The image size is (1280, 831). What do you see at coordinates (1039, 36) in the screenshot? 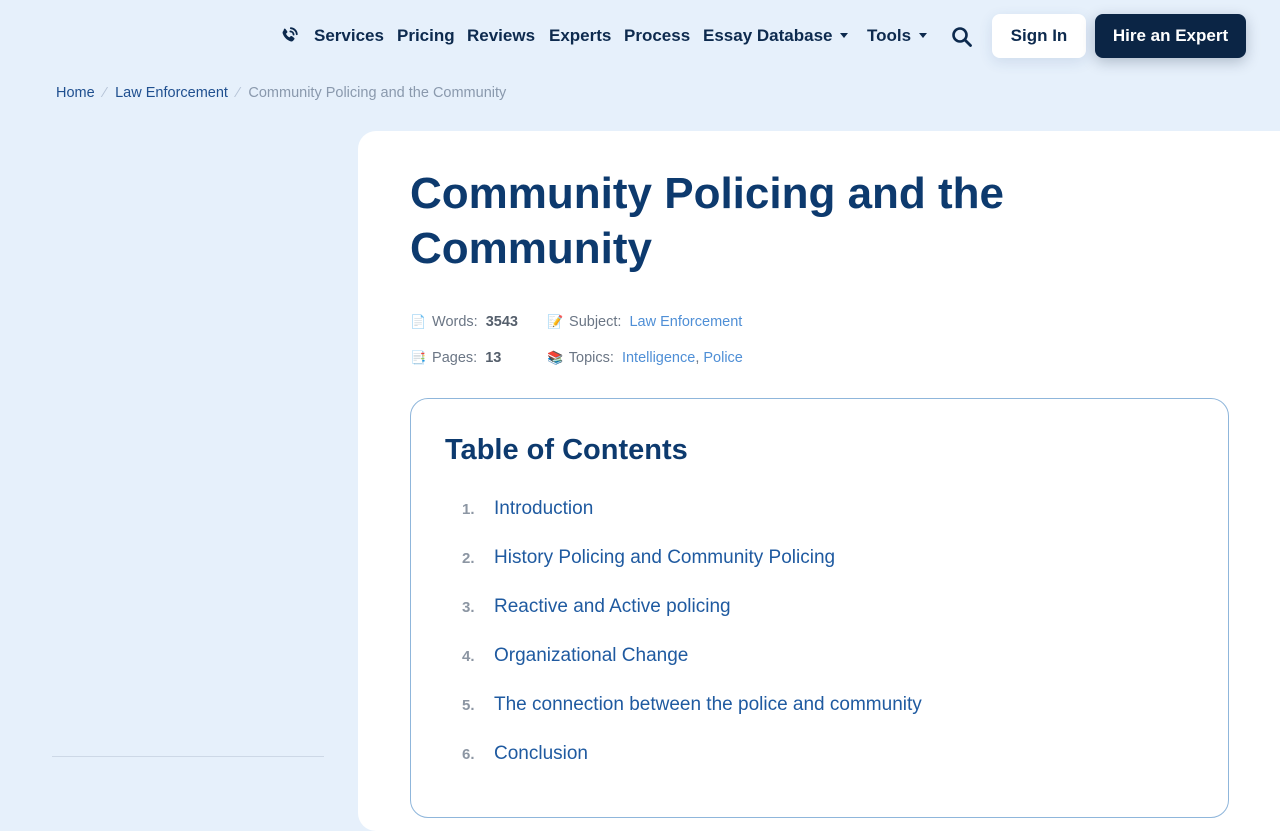
I see `sign-in-button: Sign In` at bounding box center [1039, 36].